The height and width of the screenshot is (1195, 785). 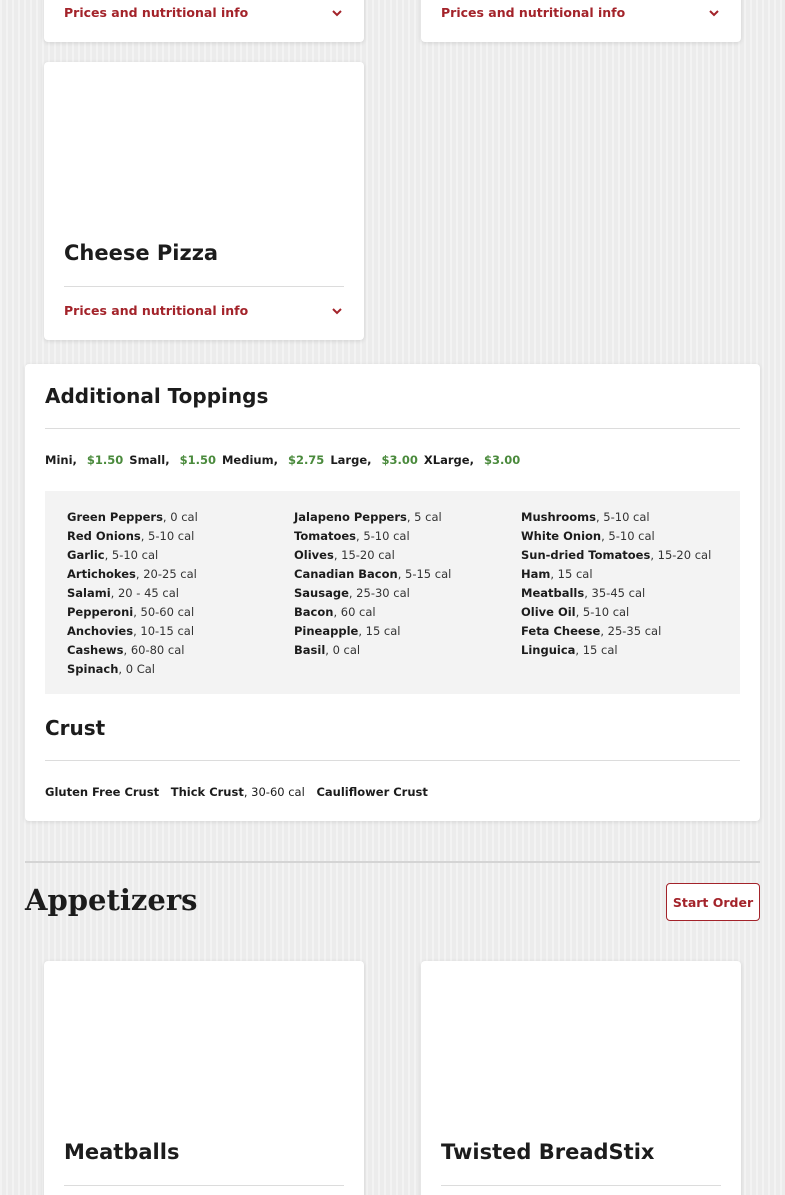 I want to click on crust-item: Gluten Free Crust, so click(x=102, y=792).